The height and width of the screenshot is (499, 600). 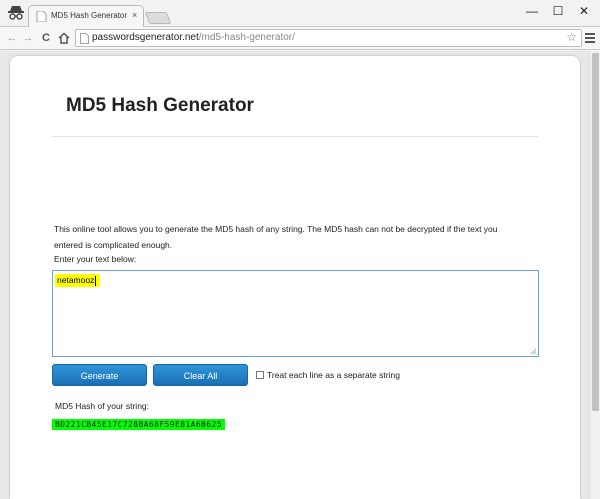 What do you see at coordinates (295, 136) in the screenshot?
I see `title-divider` at bounding box center [295, 136].